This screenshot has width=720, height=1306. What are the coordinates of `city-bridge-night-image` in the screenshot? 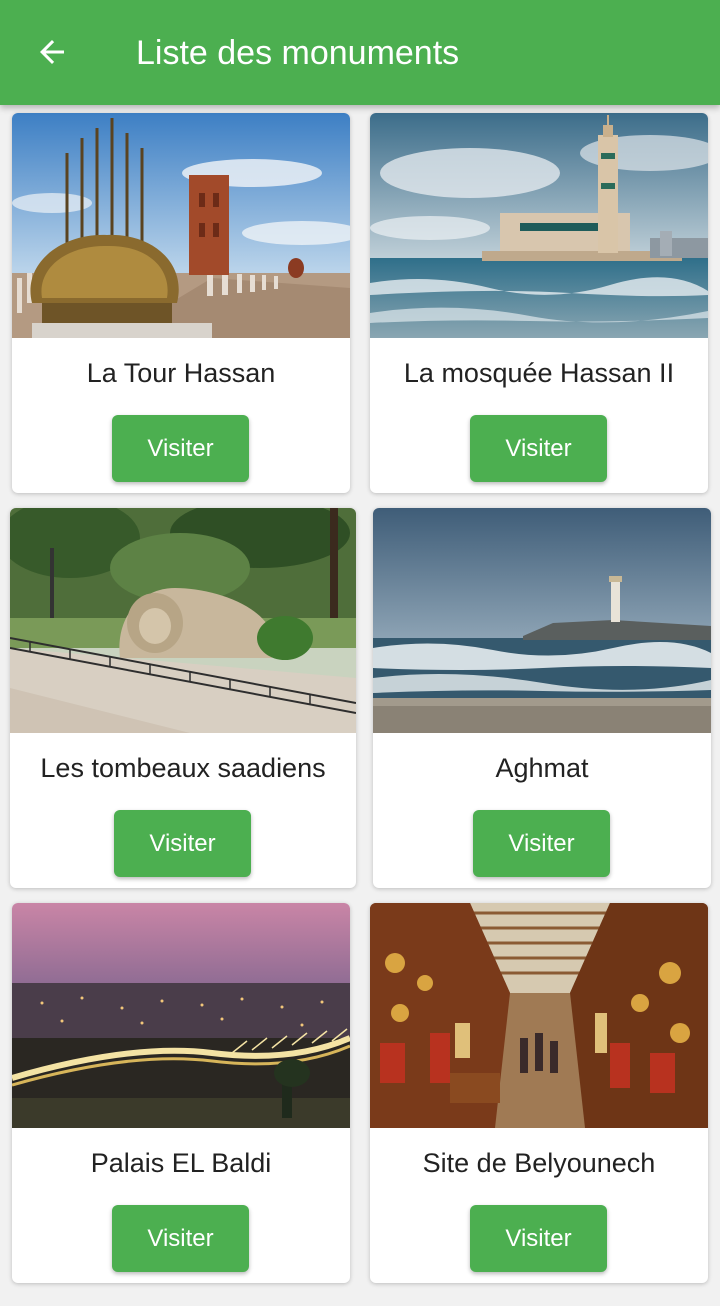 It's located at (181, 1015).